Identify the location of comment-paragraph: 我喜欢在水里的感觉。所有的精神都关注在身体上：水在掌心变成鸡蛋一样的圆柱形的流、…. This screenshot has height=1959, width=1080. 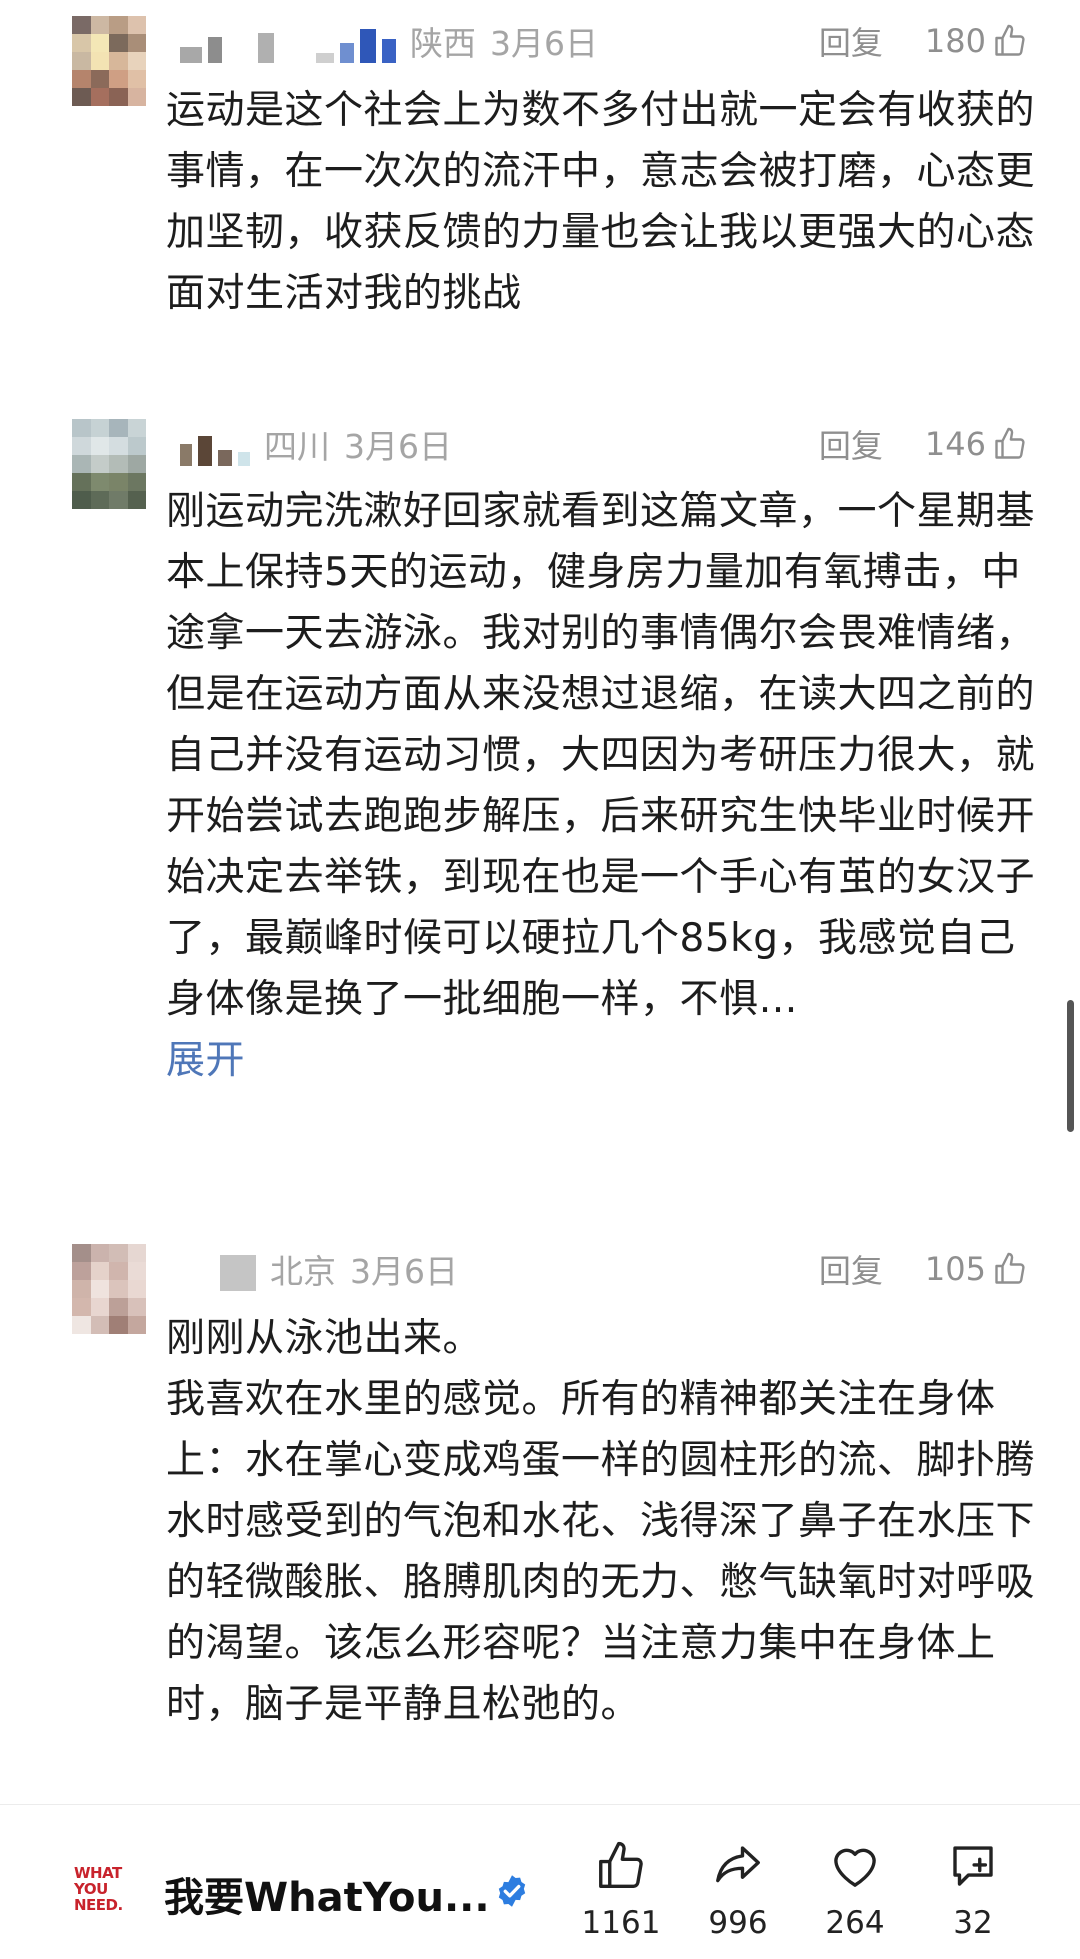
(601, 1552).